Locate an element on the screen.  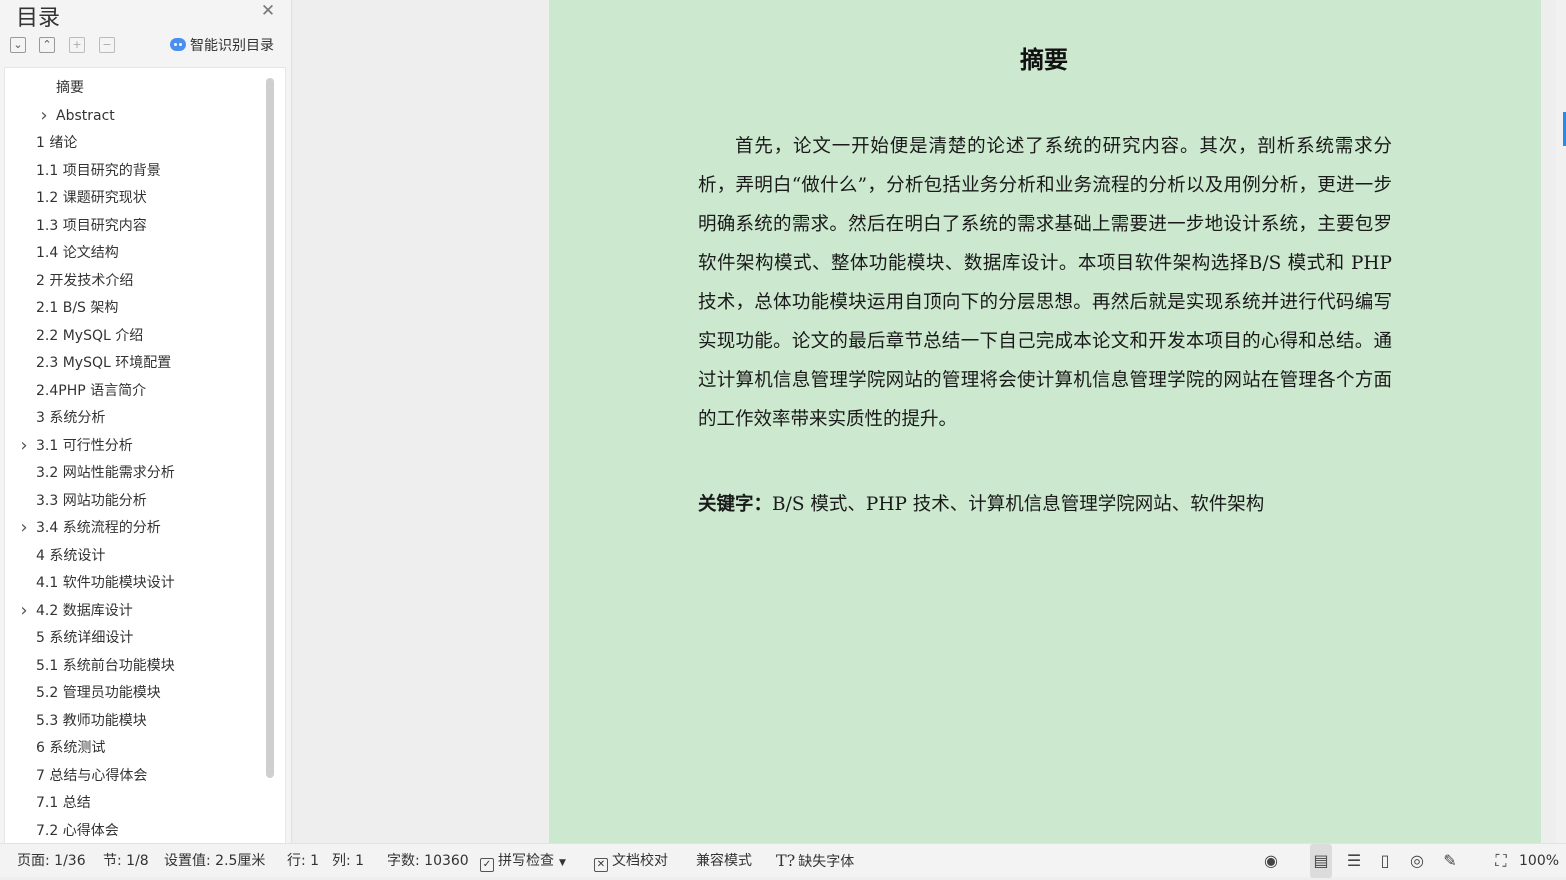
font-missing-icon: T? is located at coordinates (786, 860).